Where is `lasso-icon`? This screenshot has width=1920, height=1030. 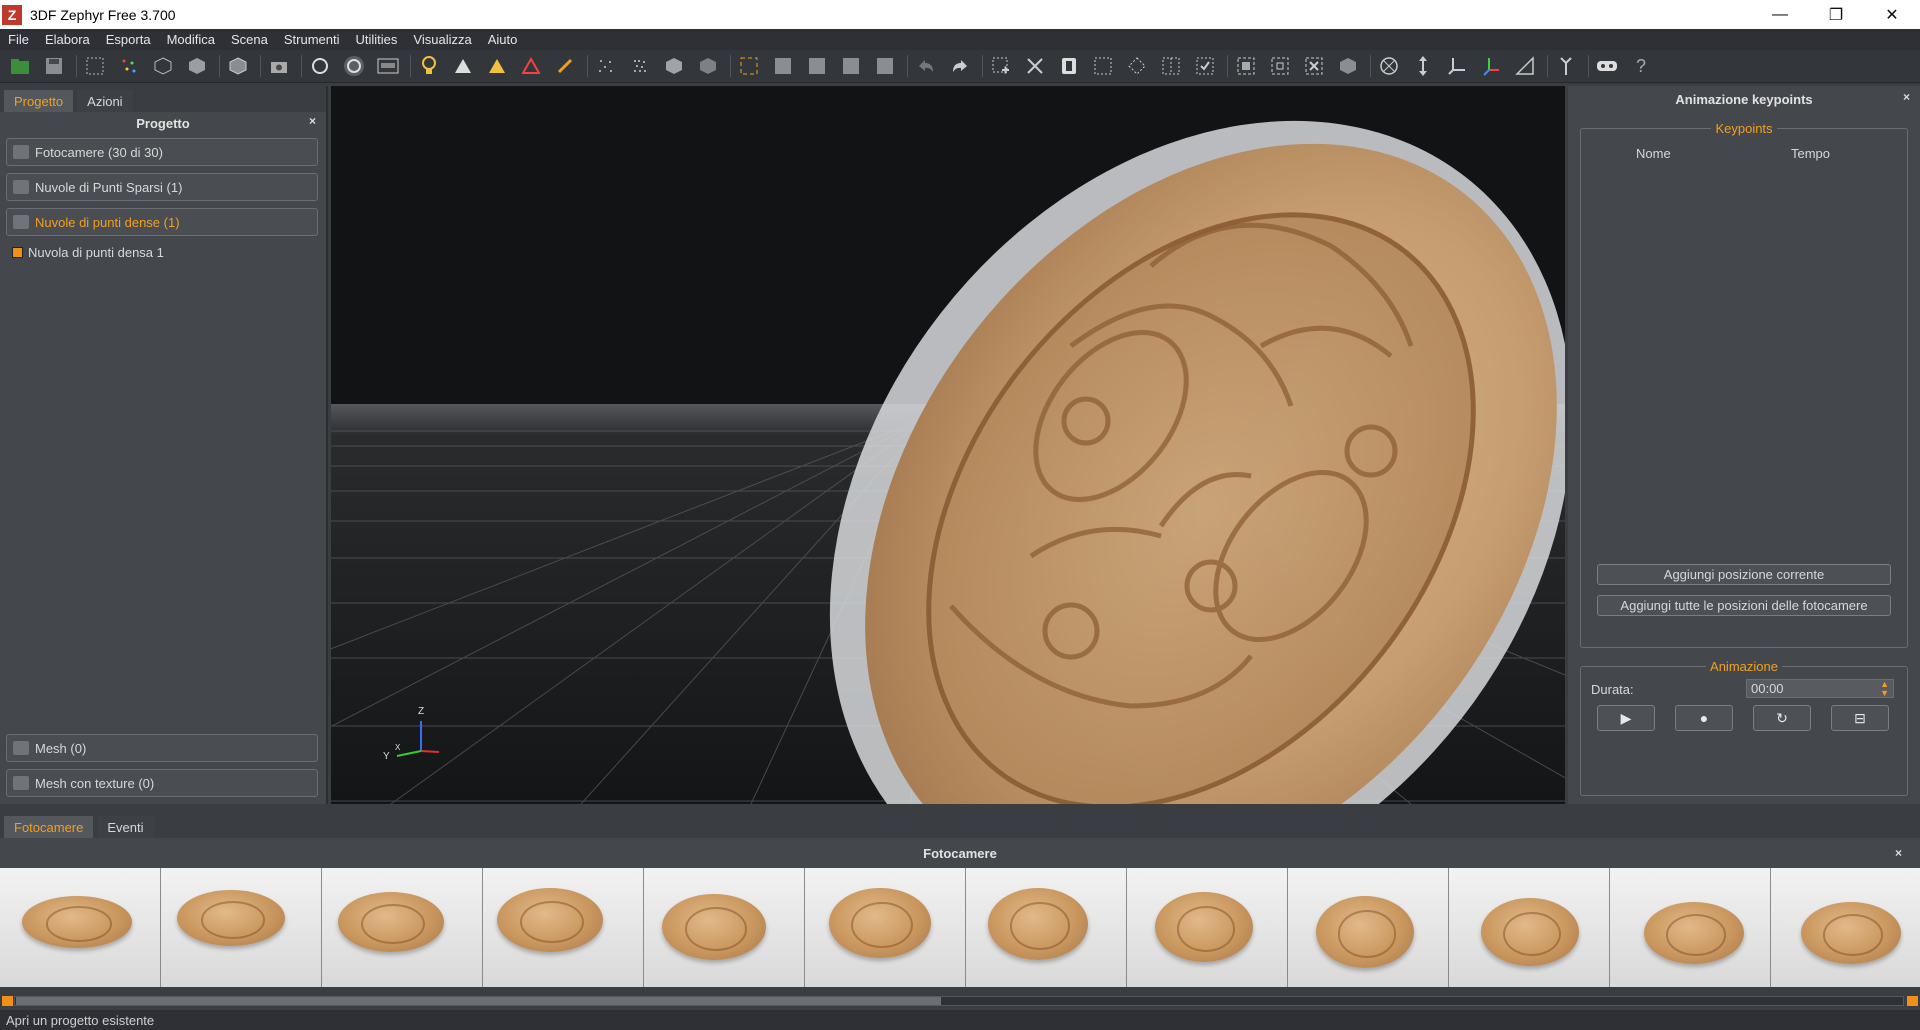 lasso-icon is located at coordinates (1137, 66).